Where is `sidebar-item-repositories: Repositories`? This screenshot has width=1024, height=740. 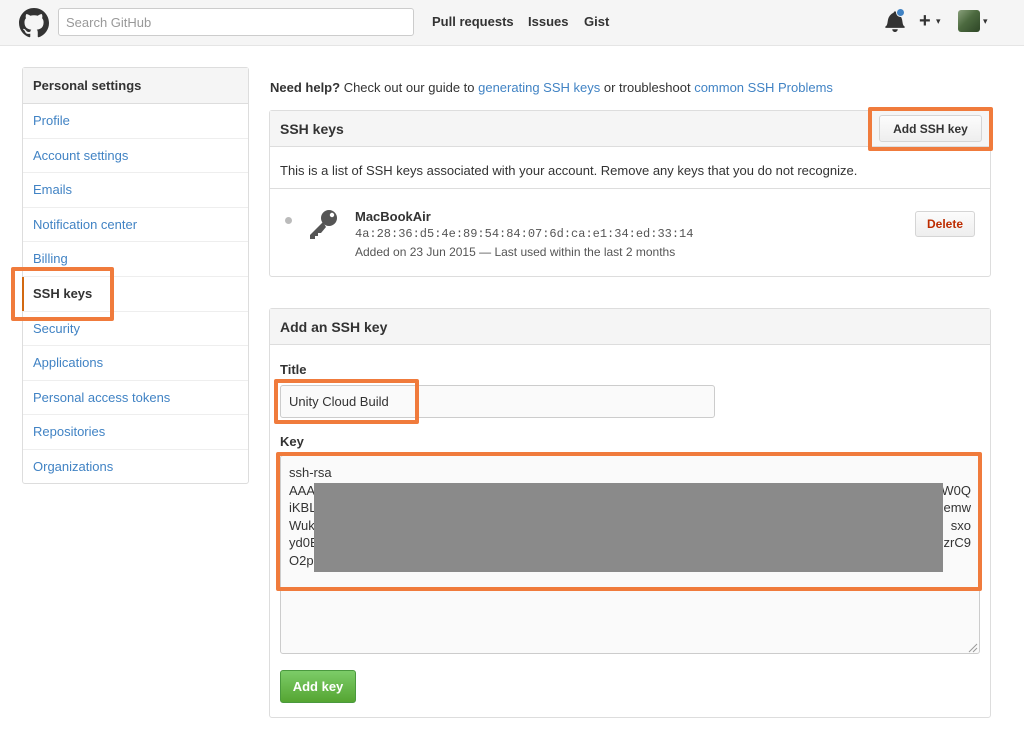 sidebar-item-repositories: Repositories is located at coordinates (135, 432).